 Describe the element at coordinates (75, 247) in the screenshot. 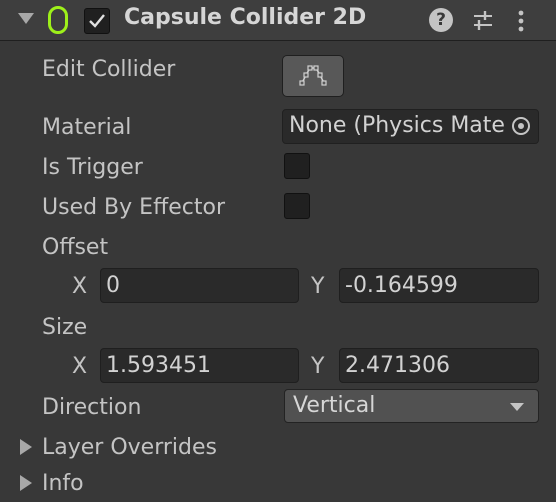

I see `offset-label: Offset` at that location.